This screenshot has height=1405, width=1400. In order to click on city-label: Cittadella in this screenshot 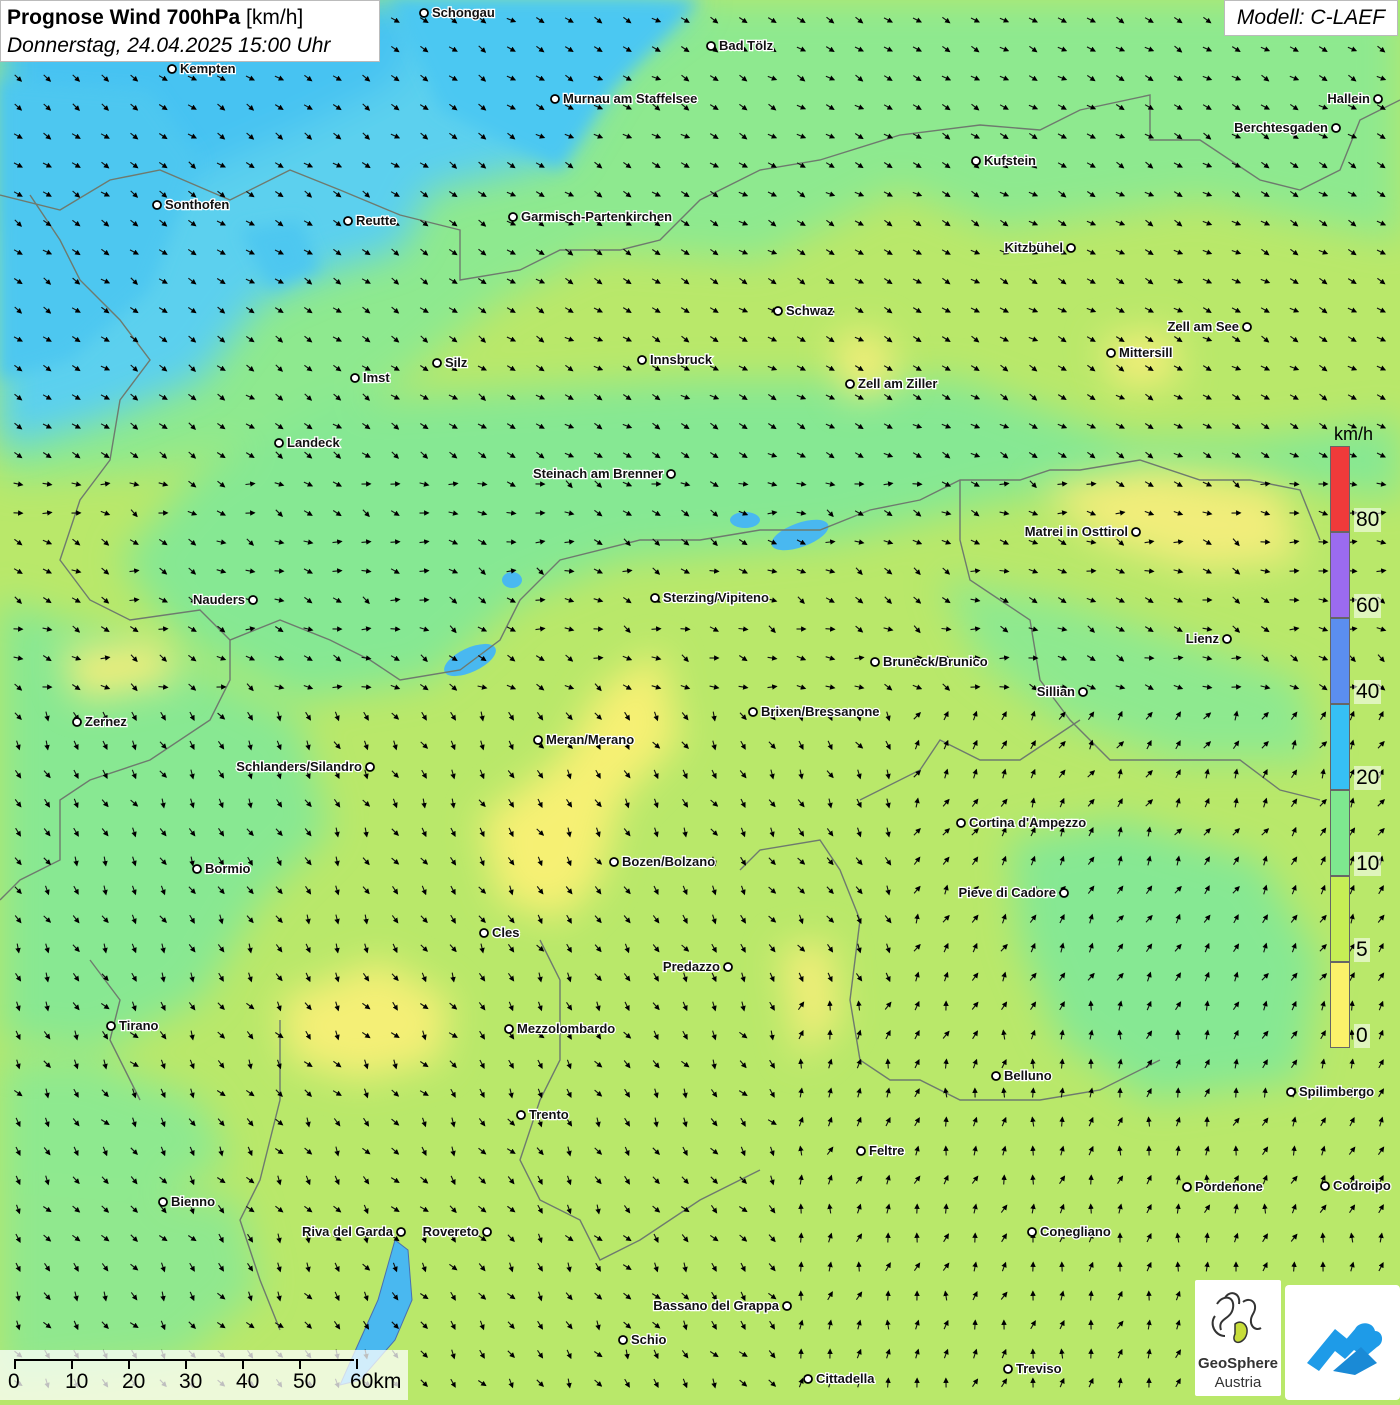, I will do `click(845, 1378)`.